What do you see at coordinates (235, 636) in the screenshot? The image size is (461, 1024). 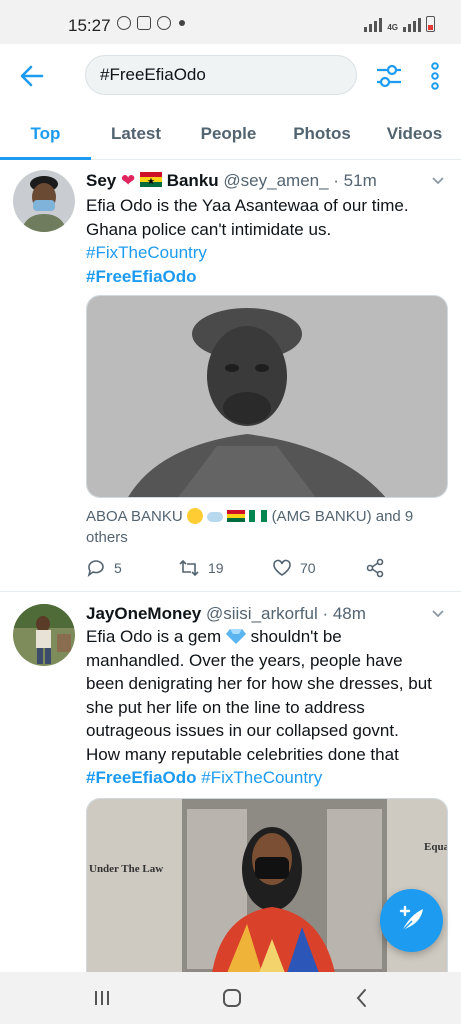 I see `gem-icon` at bounding box center [235, 636].